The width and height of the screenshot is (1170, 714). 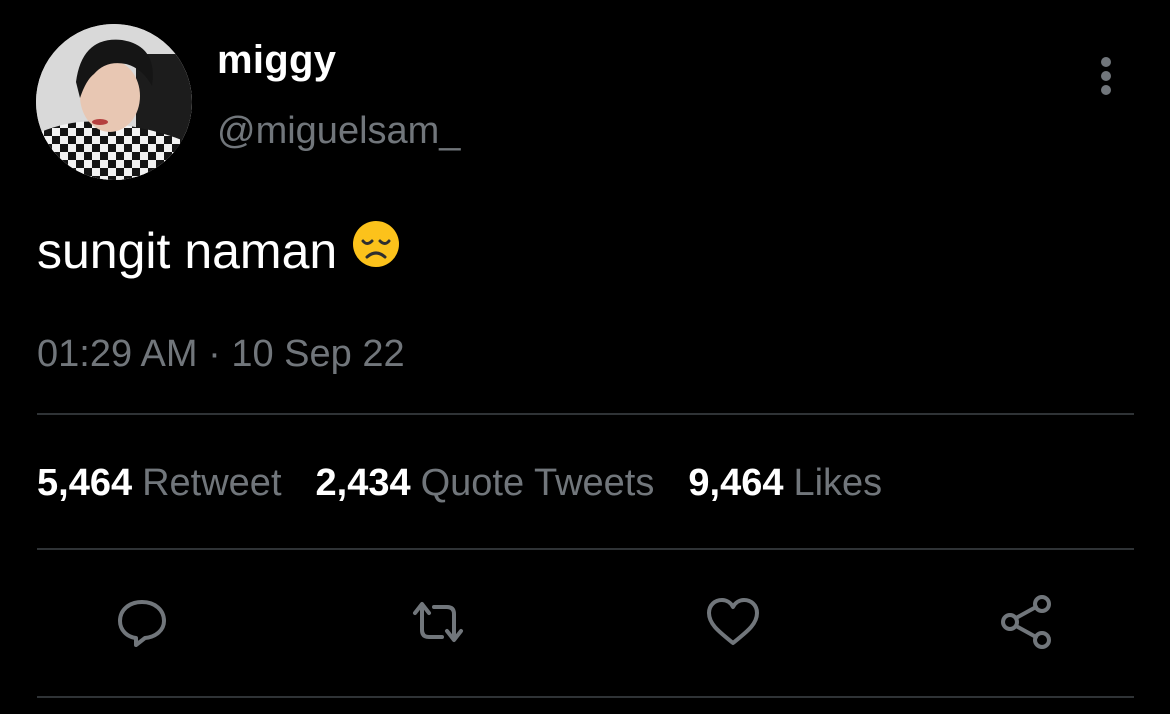 What do you see at coordinates (212, 483) in the screenshot?
I see `retweet-label: Retweet` at bounding box center [212, 483].